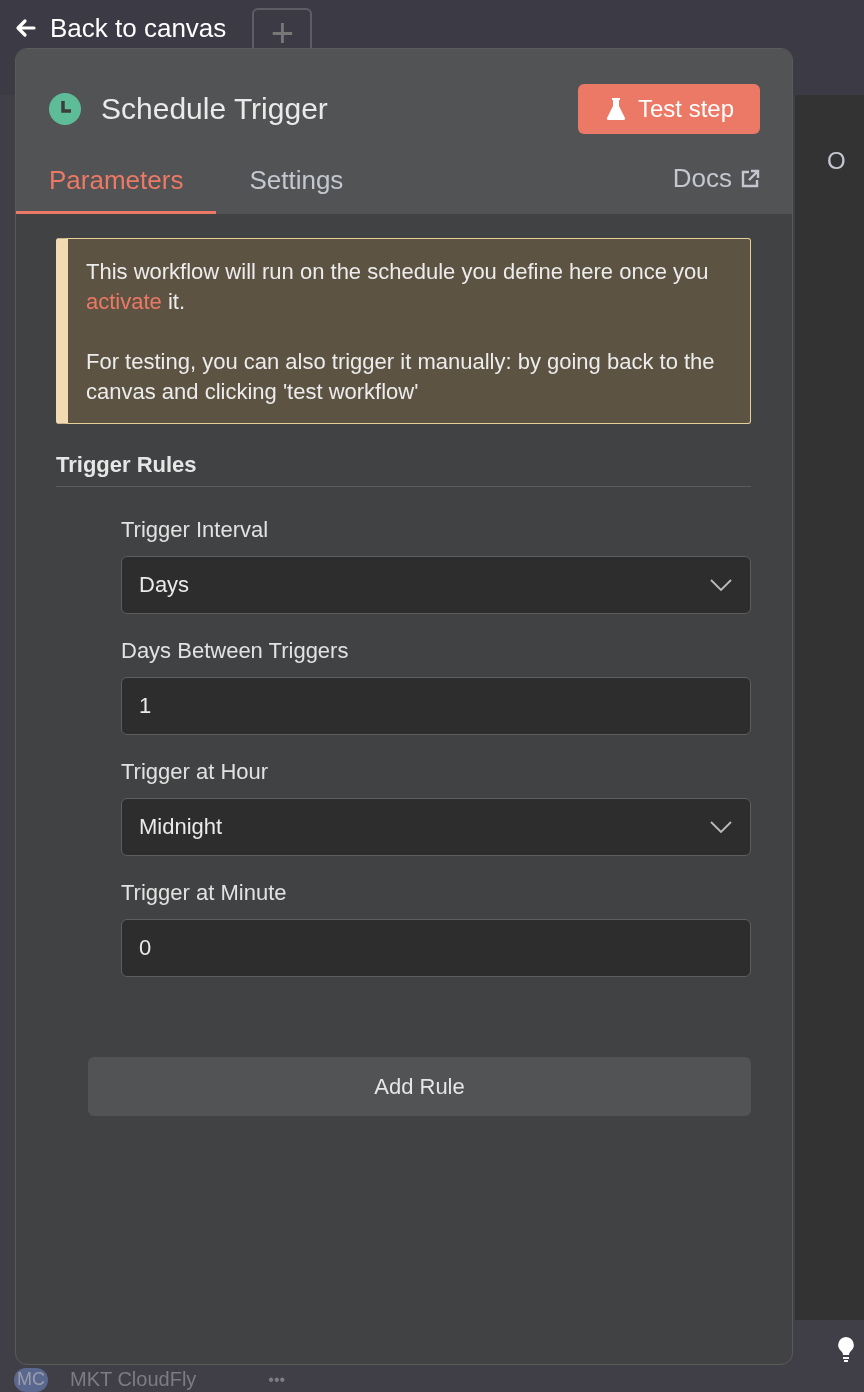 This screenshot has height=1392, width=864. I want to click on field-label: Days Between Triggers, so click(235, 651).